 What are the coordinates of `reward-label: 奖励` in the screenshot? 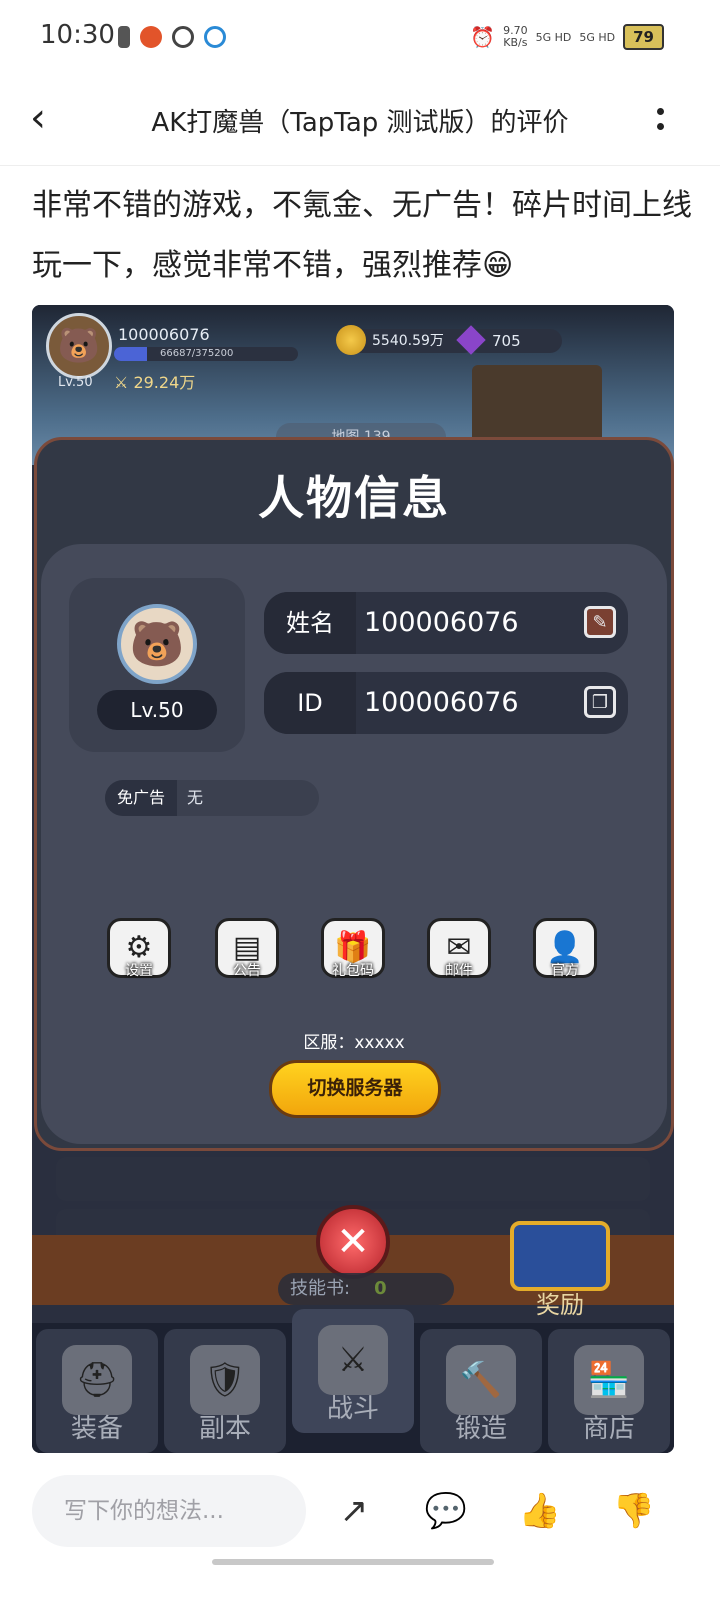 It's located at (560, 1305).